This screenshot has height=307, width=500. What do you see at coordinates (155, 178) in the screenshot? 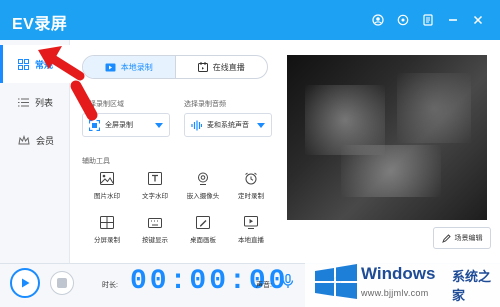
I see `text-icon` at bounding box center [155, 178].